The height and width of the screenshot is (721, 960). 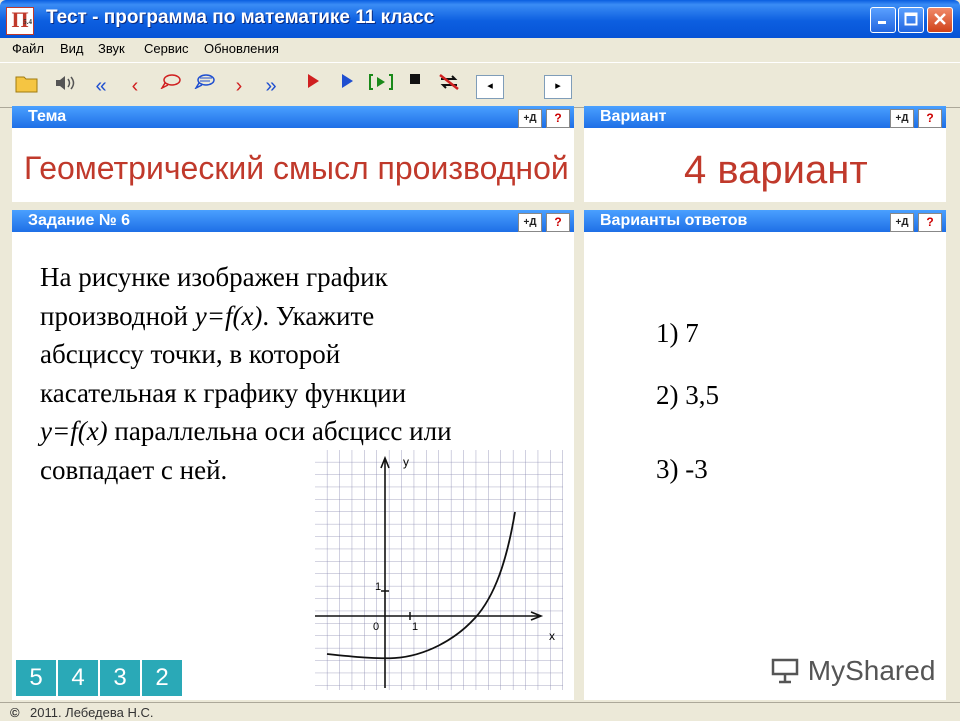 I want to click on open-button, so click(x=27, y=86).